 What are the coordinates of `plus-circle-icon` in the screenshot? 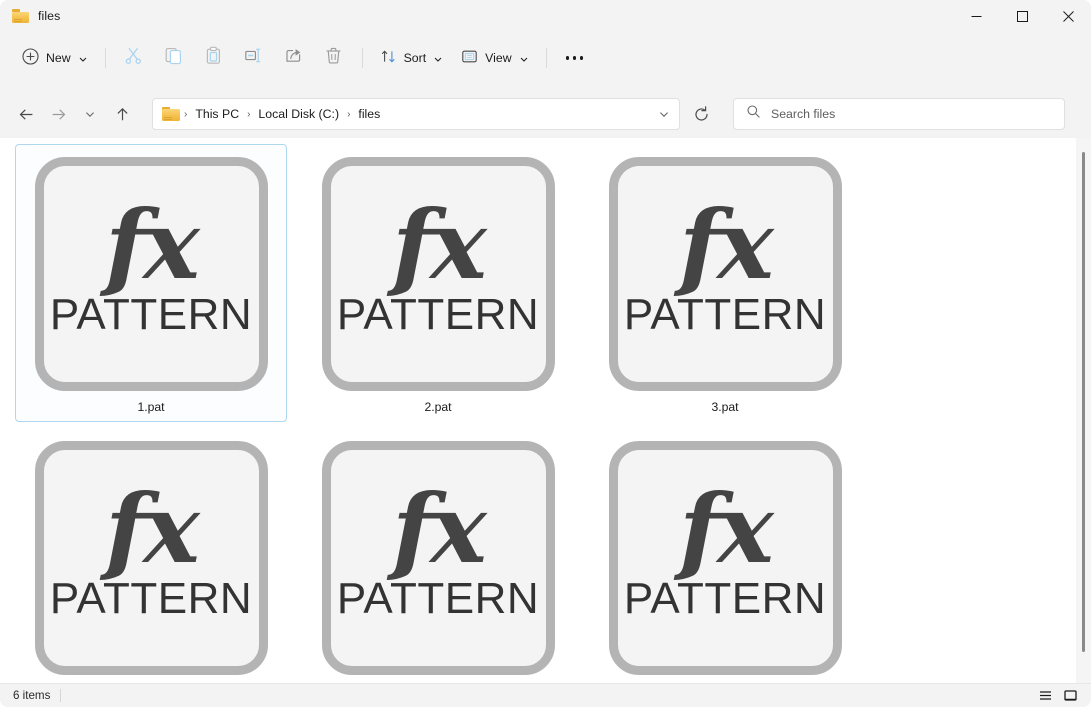 It's located at (30, 58).